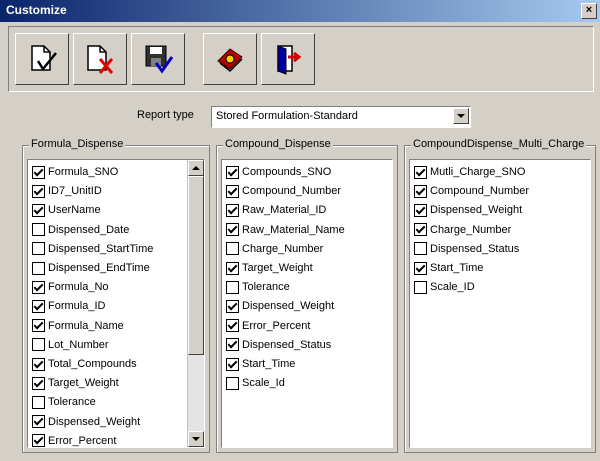 The width and height of the screenshot is (600, 461). I want to click on checkbox-item: Scale_Id, so click(255, 383).